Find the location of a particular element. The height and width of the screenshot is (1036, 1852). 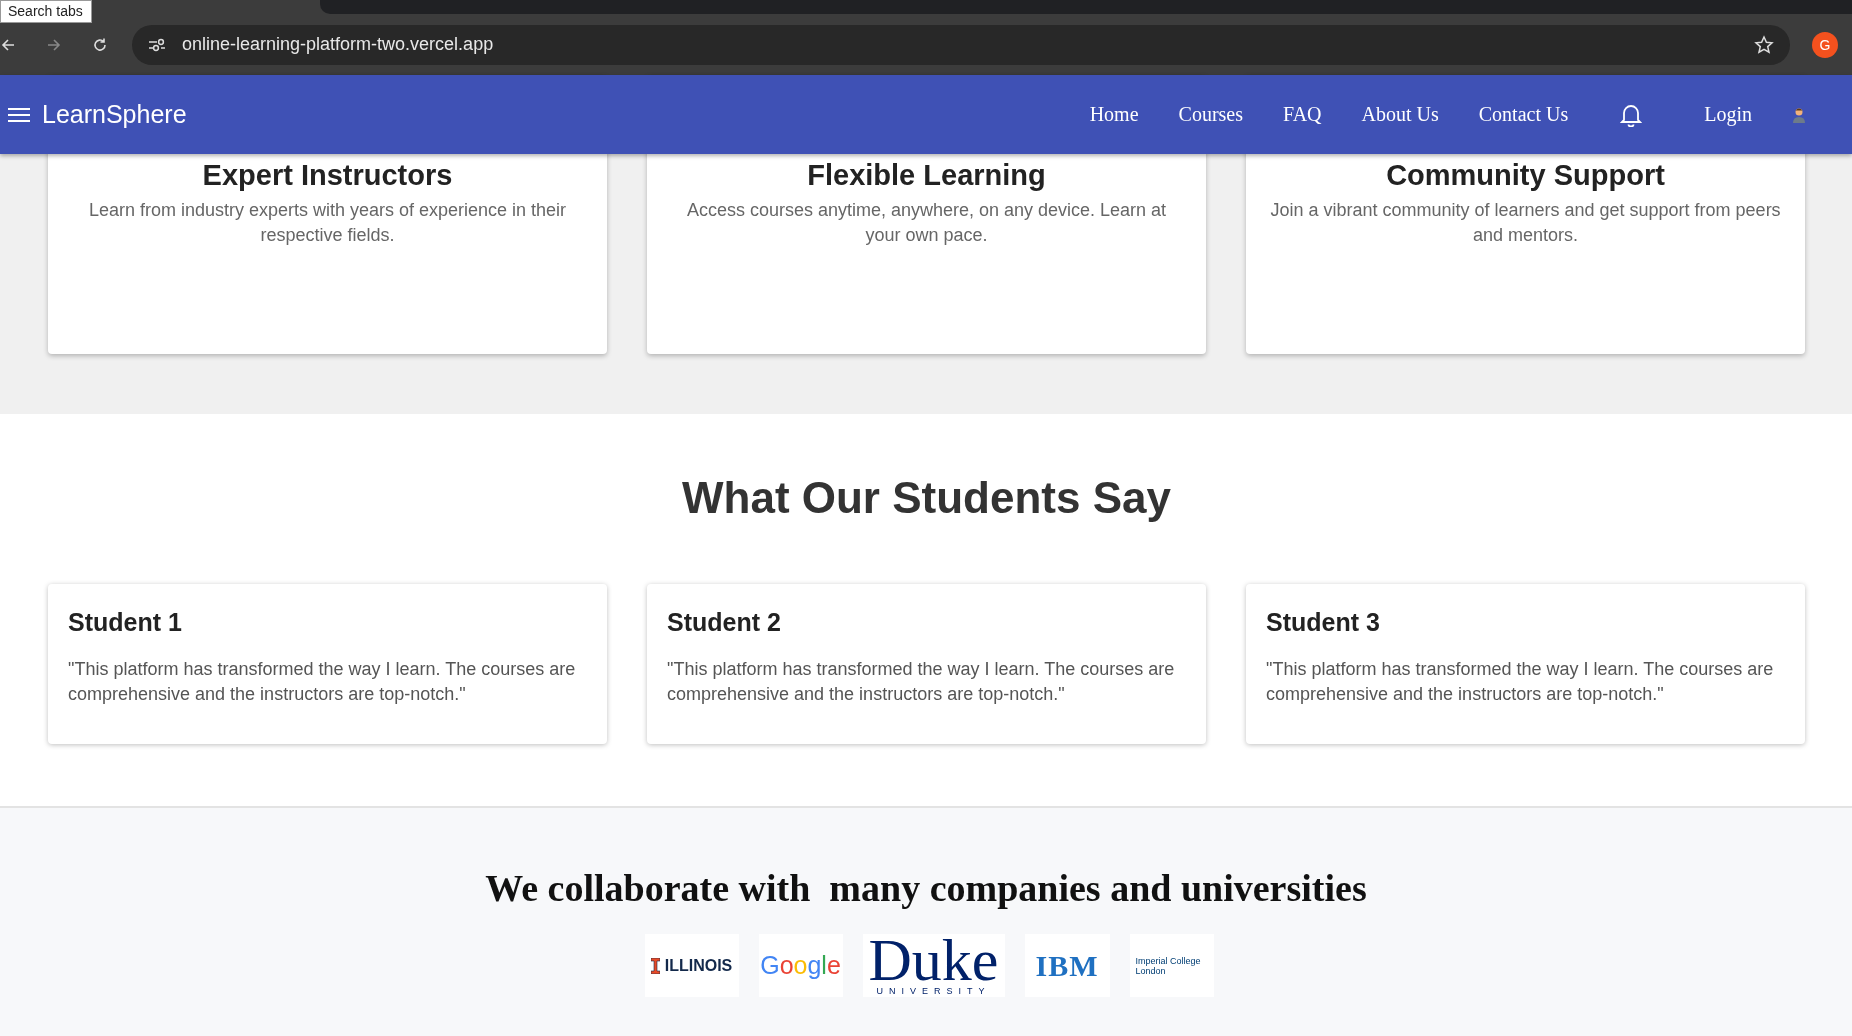

student-name: Student 2 is located at coordinates (724, 622).